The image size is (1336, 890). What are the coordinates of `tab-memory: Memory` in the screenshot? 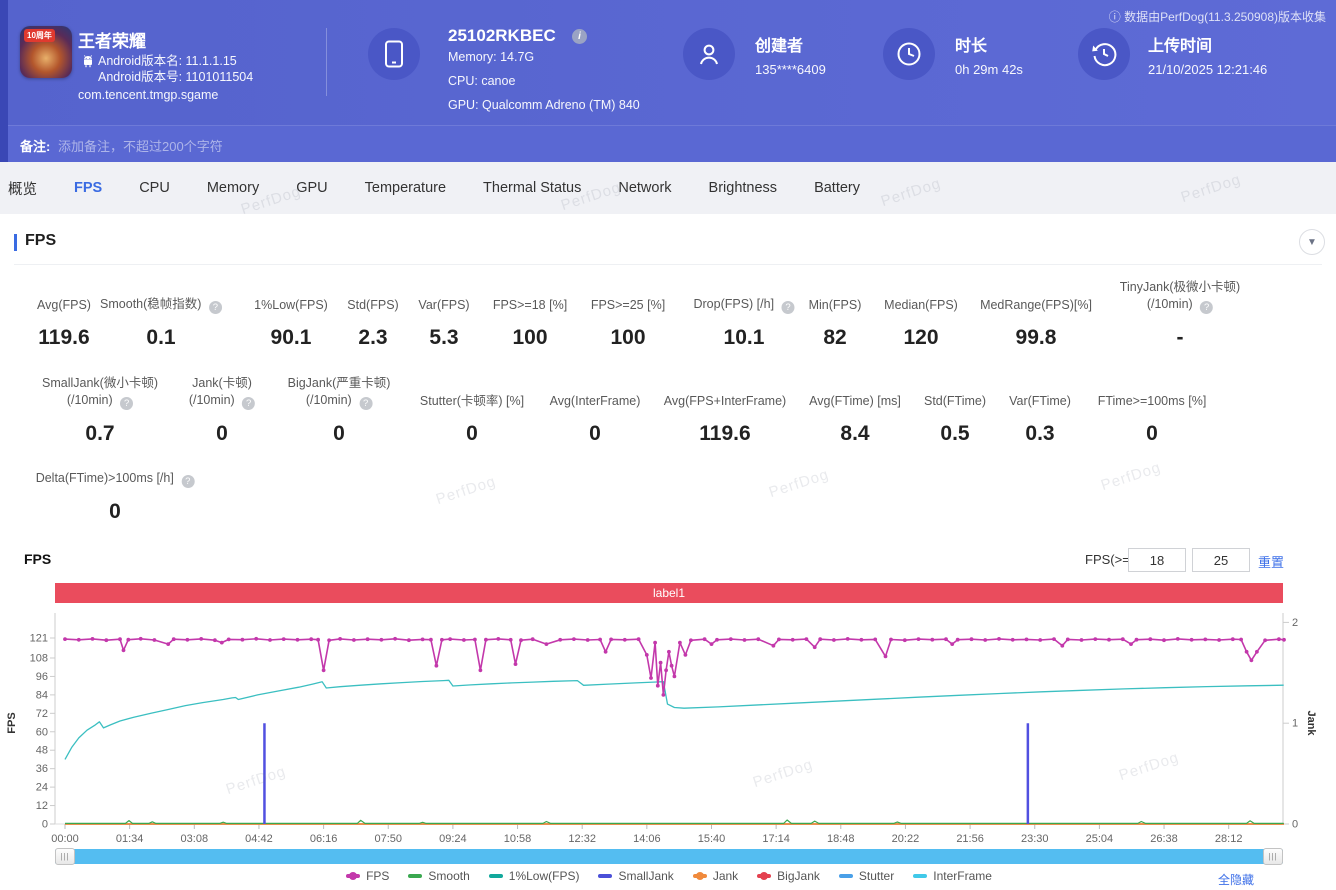 It's located at (233, 188).